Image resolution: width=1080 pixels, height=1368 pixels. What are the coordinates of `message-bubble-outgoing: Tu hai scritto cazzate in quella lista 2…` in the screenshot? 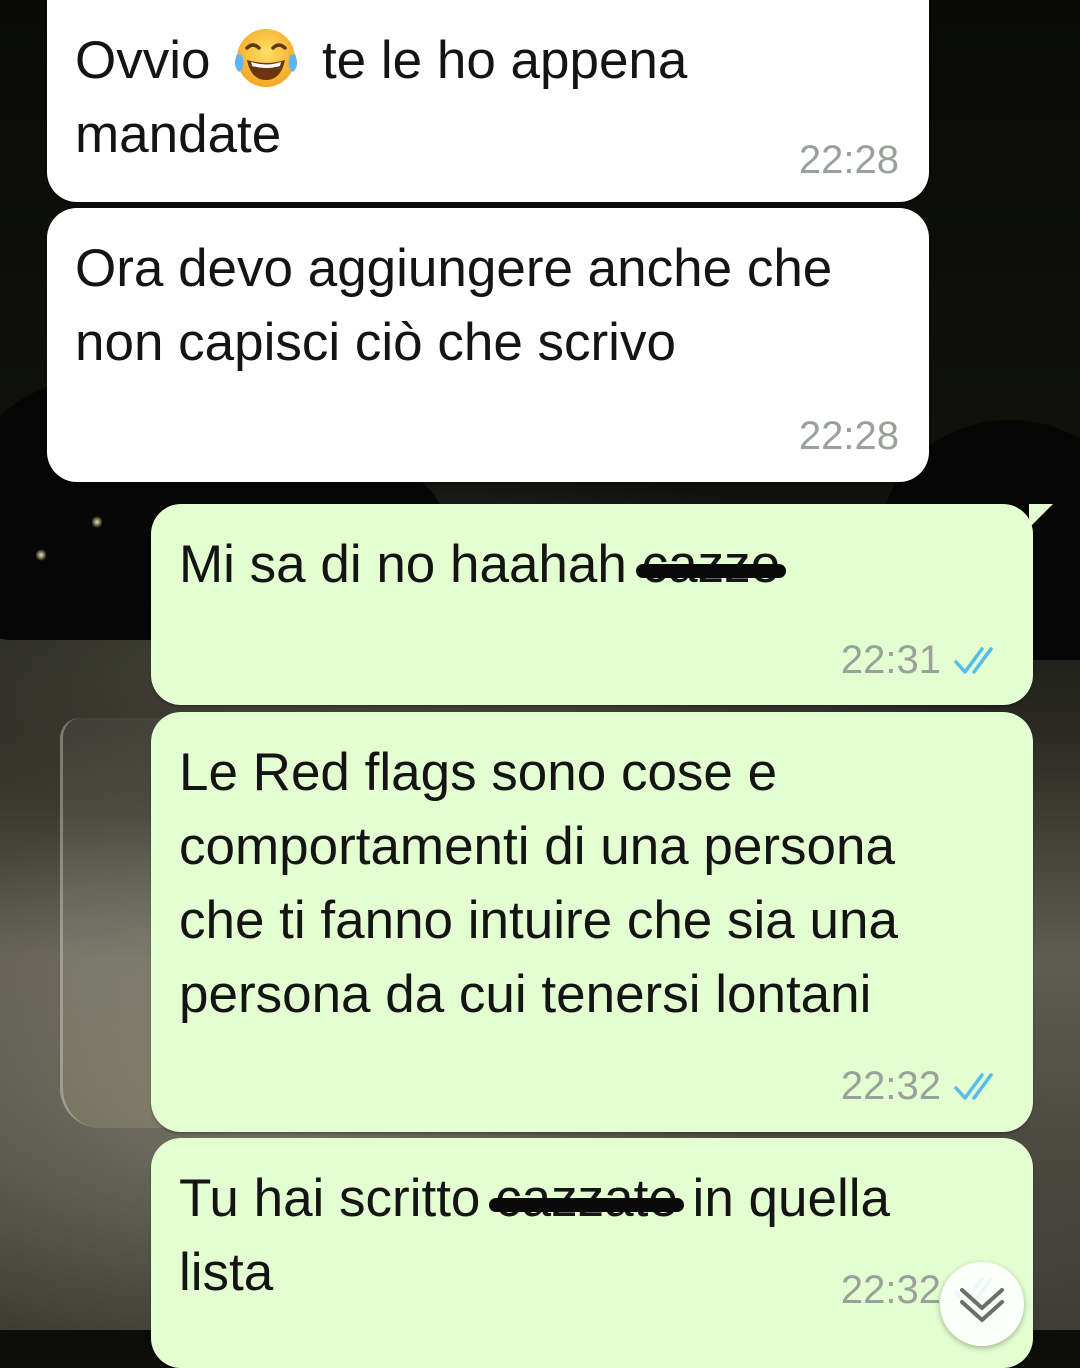 It's located at (592, 1253).